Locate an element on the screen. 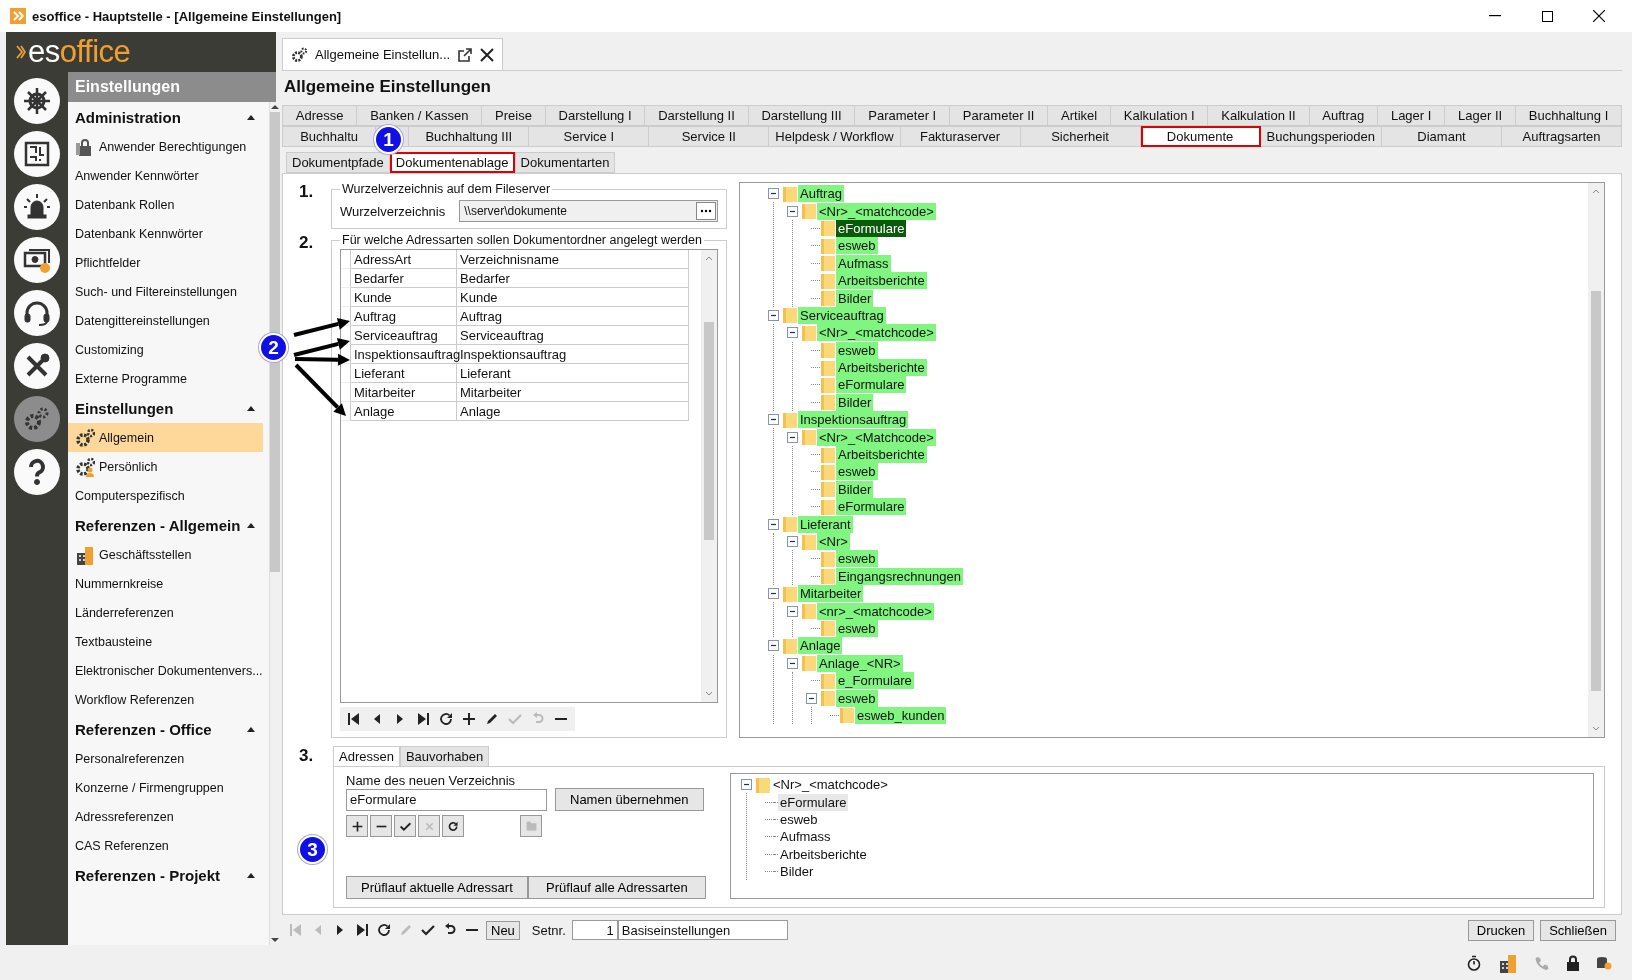  section-header: Referenzen - Allgemein is located at coordinates (161, 525).